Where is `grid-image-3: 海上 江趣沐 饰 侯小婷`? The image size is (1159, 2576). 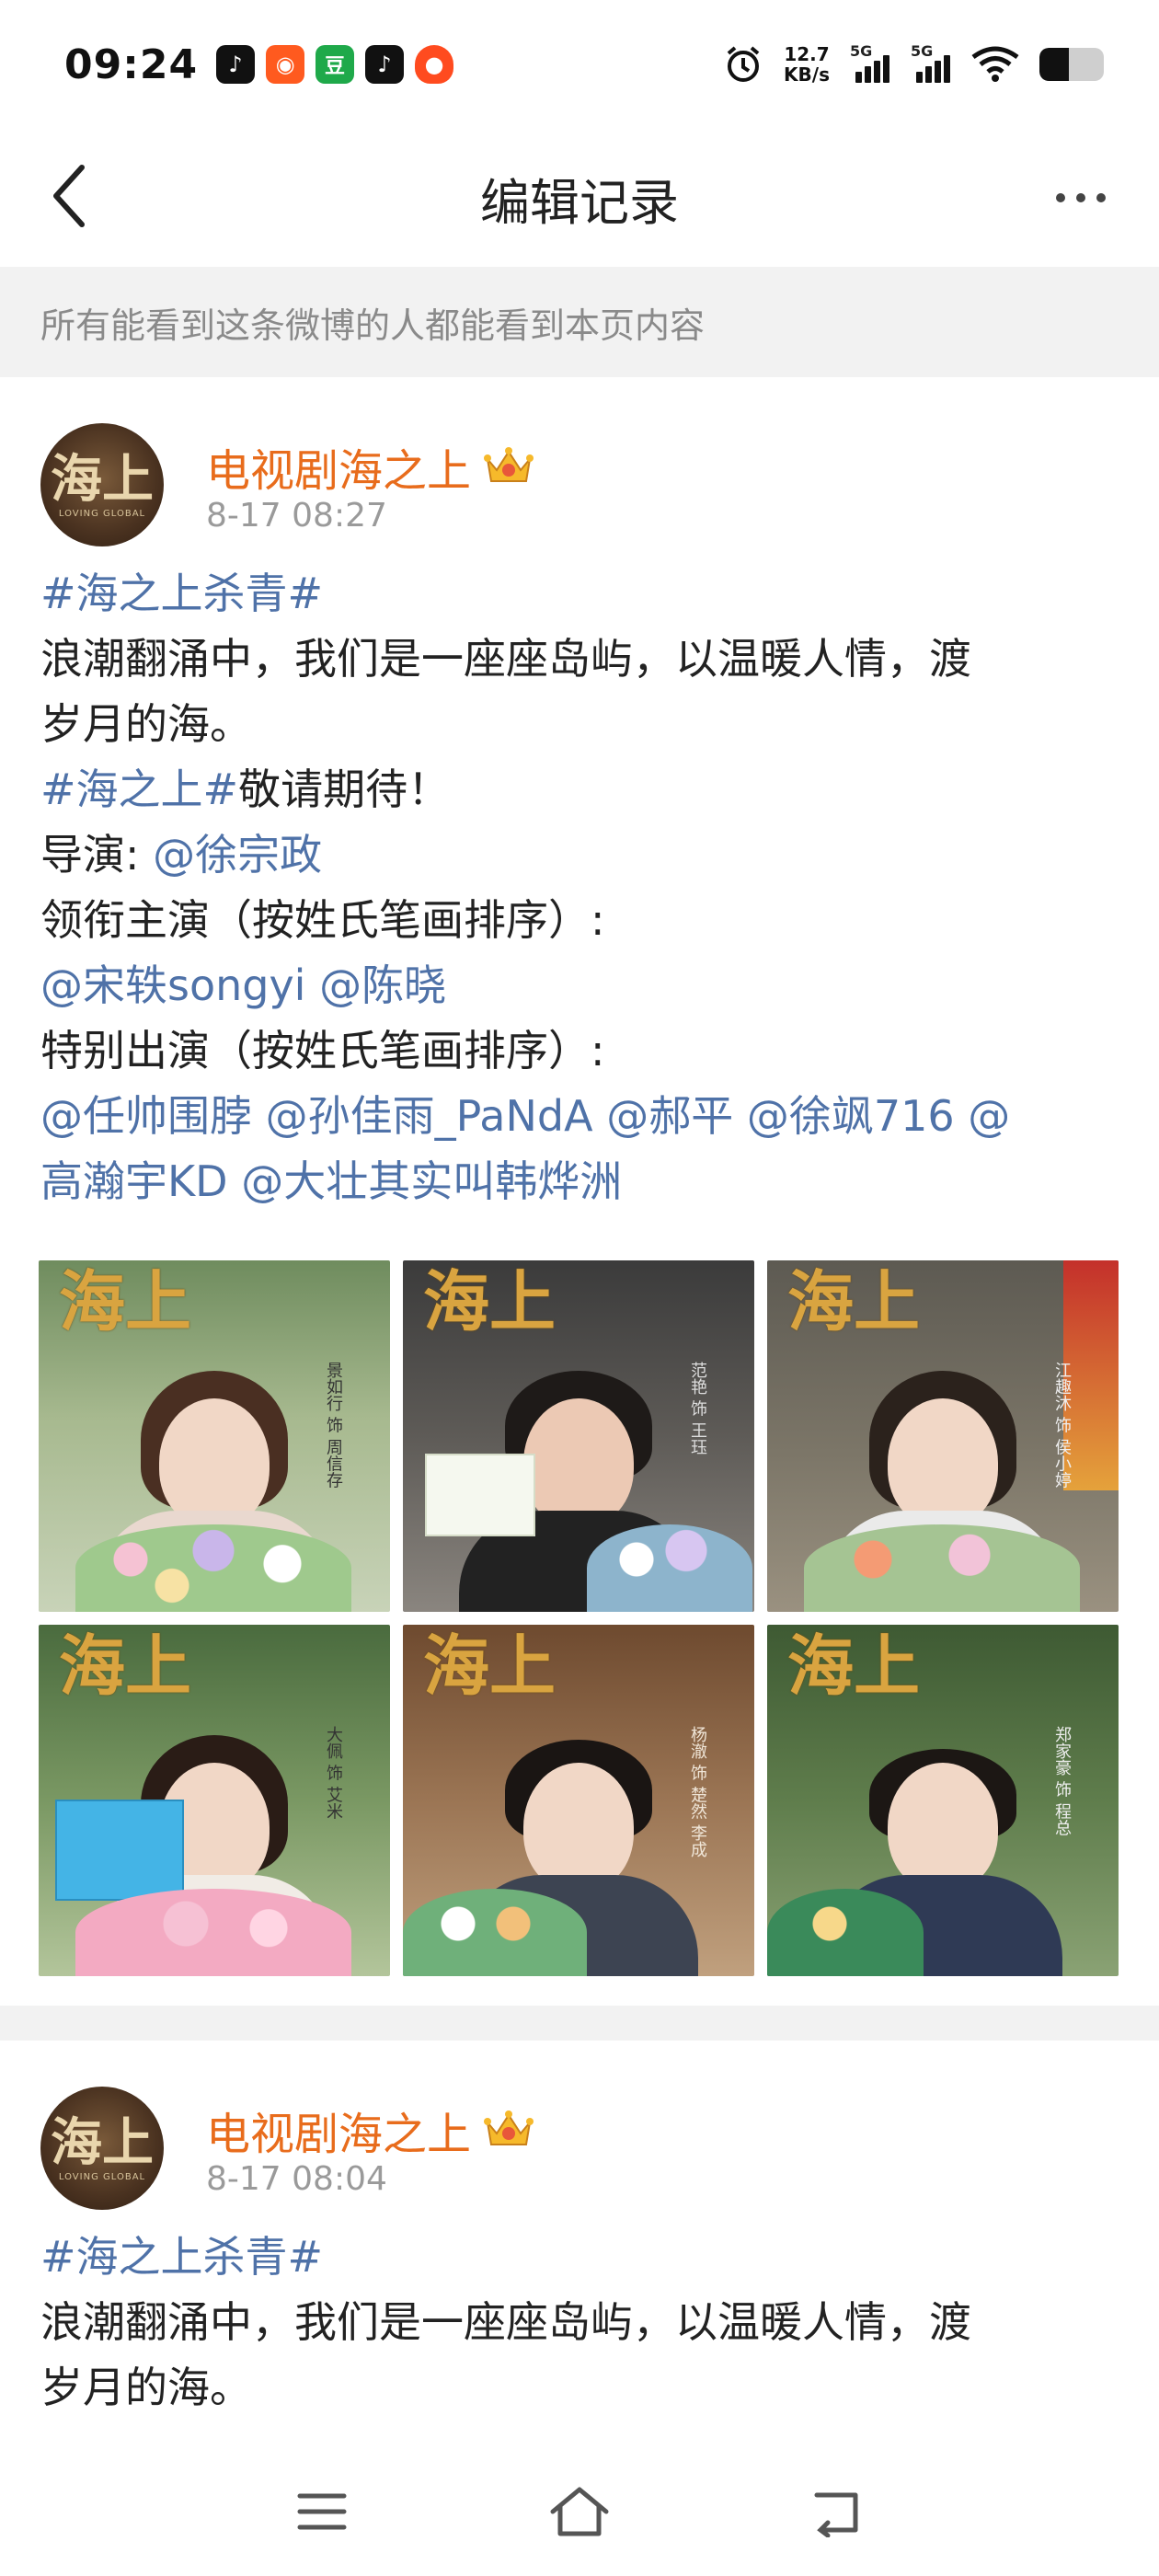 grid-image-3: 海上 江趣沐 饰 侯小婷 is located at coordinates (943, 1436).